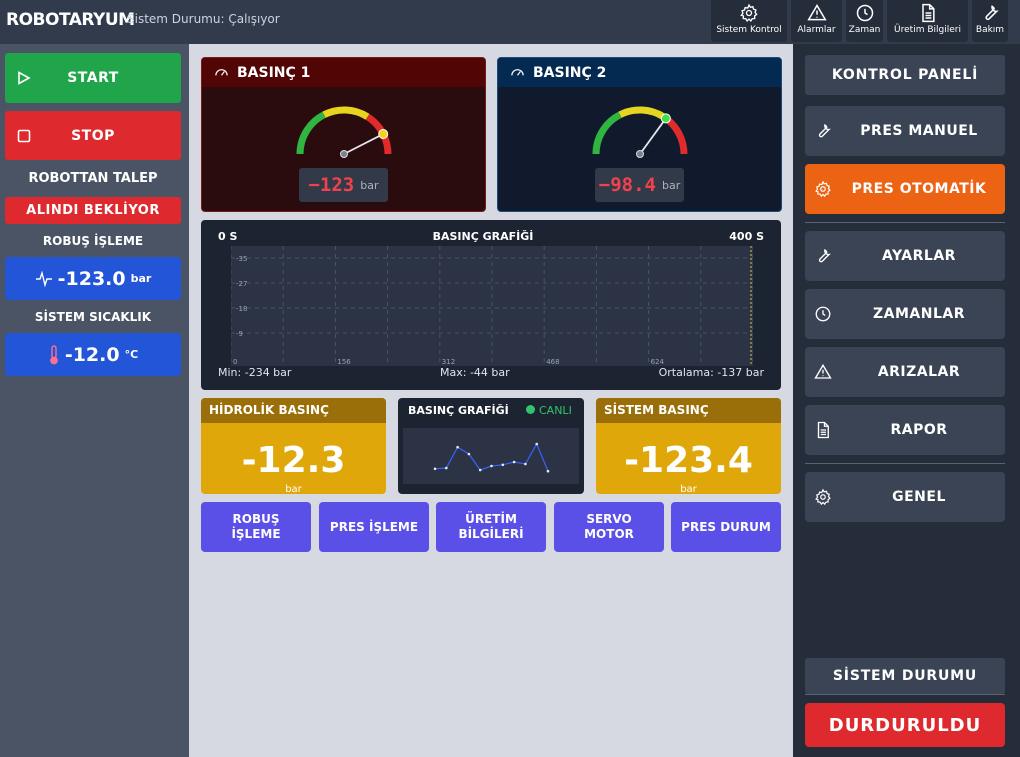 This screenshot has width=1020, height=757. Describe the element at coordinates (374, 527) in the screenshot. I see `press-work-button: PRES İŞLEME` at that location.